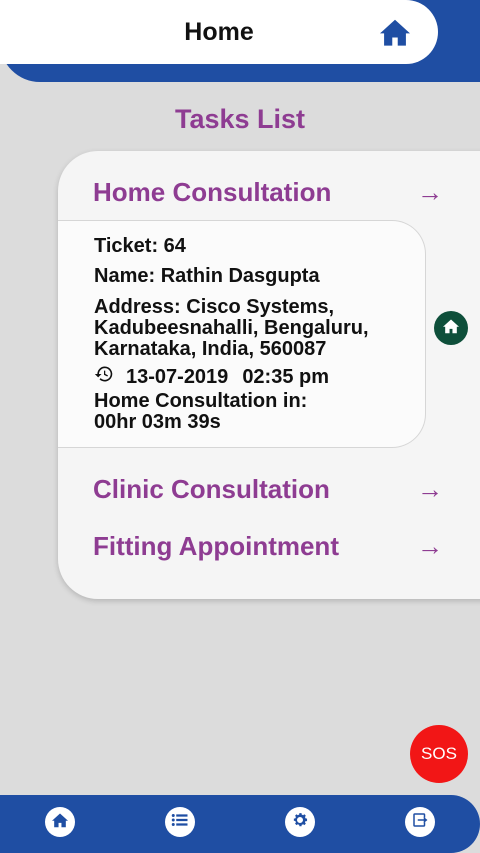 The width and height of the screenshot is (480, 853). What do you see at coordinates (201, 401) in the screenshot?
I see `countdown-label: Home Consultation in:` at bounding box center [201, 401].